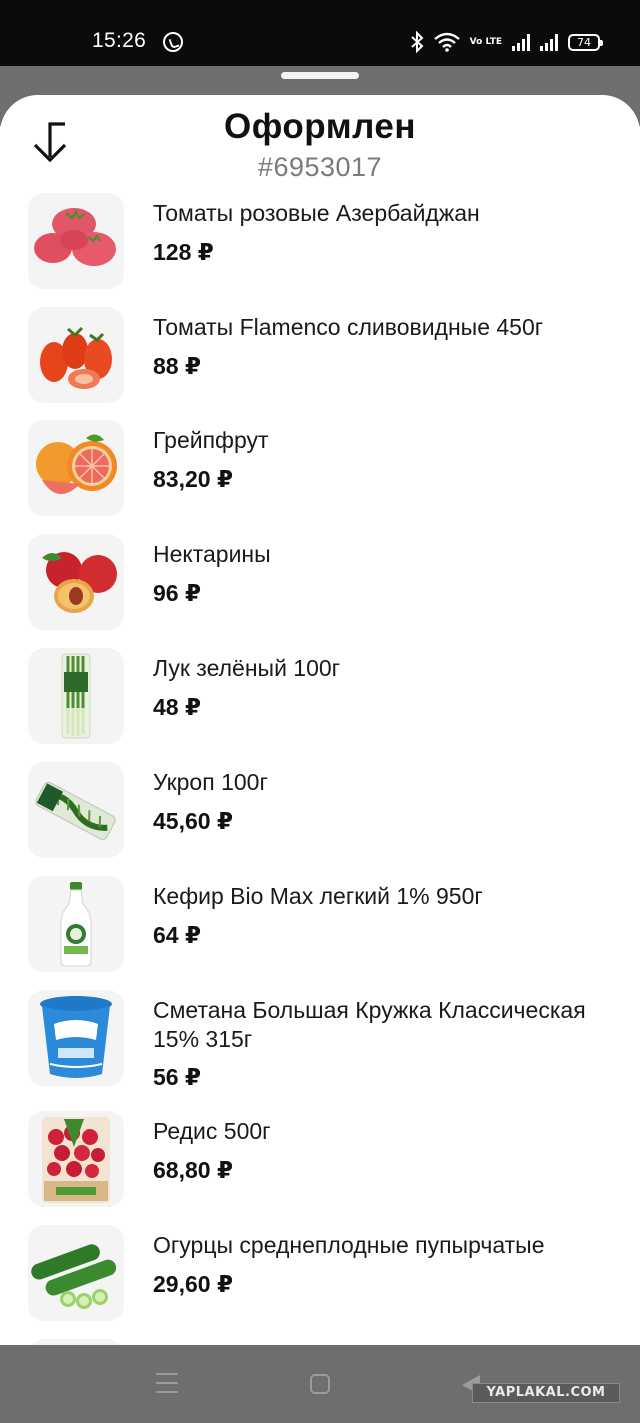  Describe the element at coordinates (521, 42) in the screenshot. I see `signal-icon` at that location.